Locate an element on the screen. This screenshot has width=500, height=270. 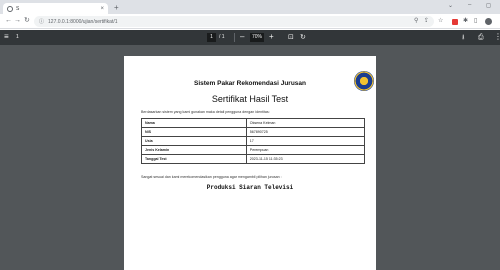
site-info-icon: ⓘ is located at coordinates (41, 21).